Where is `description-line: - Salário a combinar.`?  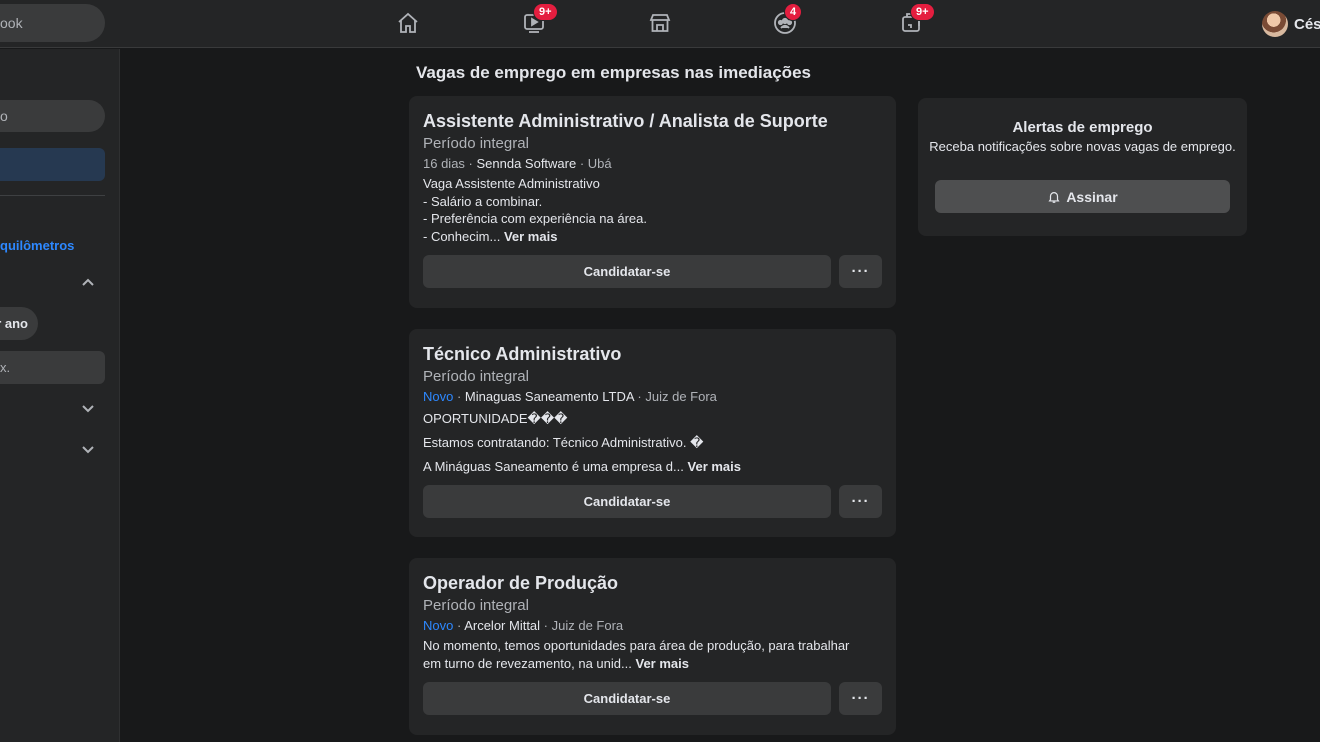
description-line: - Salário a combinar. is located at coordinates (483, 201).